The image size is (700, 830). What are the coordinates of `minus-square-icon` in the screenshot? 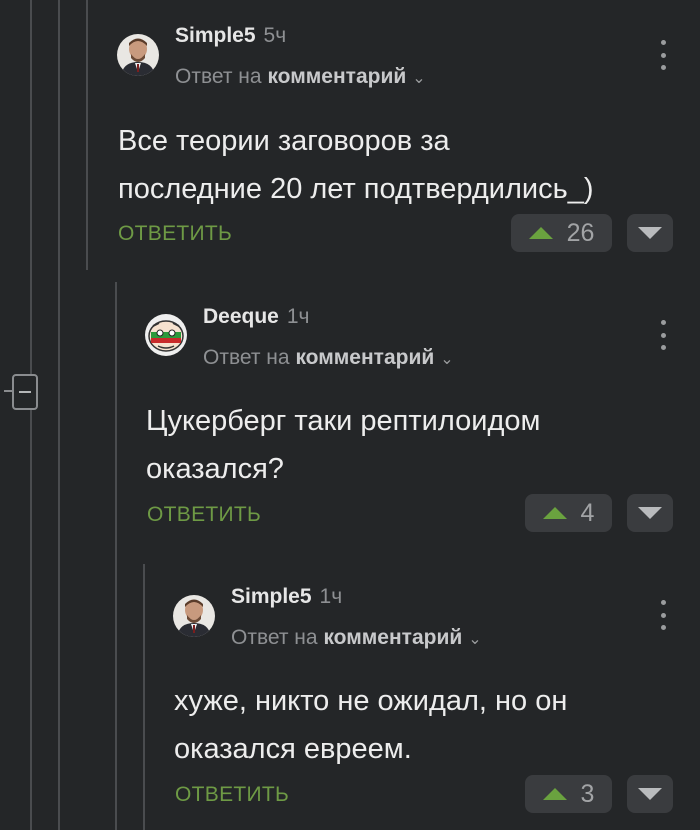 It's located at (25, 392).